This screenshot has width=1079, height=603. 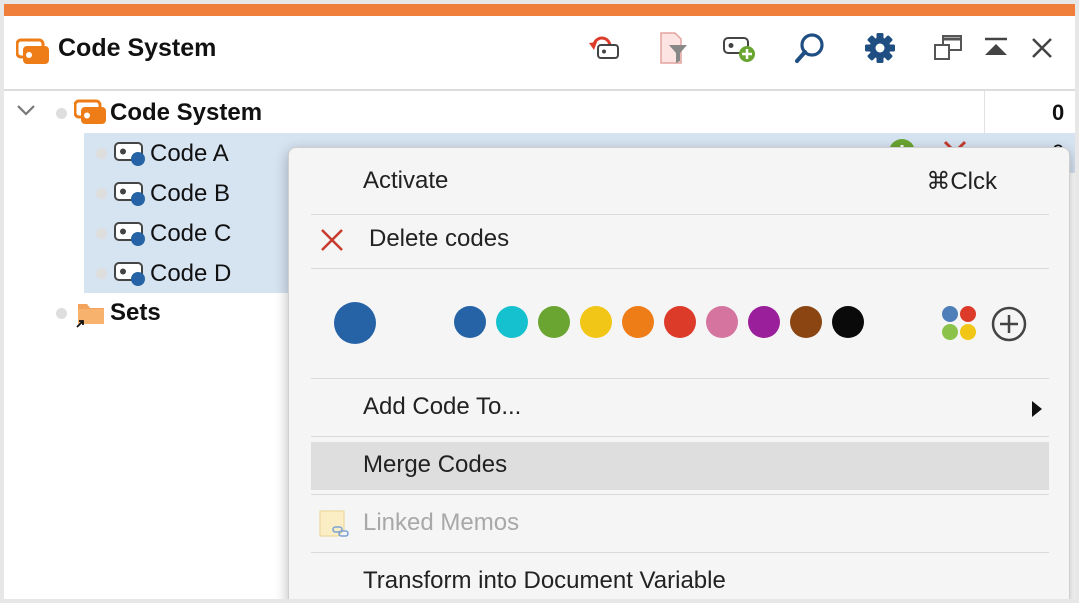 What do you see at coordinates (26, 112) in the screenshot?
I see `chevron-down-icon` at bounding box center [26, 112].